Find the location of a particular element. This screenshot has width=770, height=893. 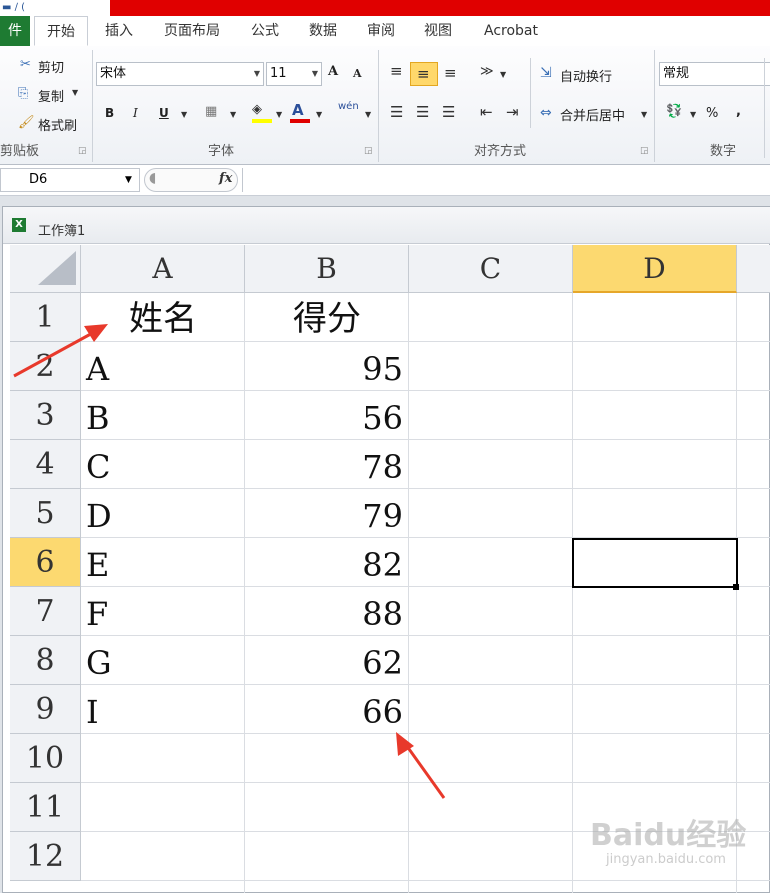

cell-b7: 88 is located at coordinates (324, 614).